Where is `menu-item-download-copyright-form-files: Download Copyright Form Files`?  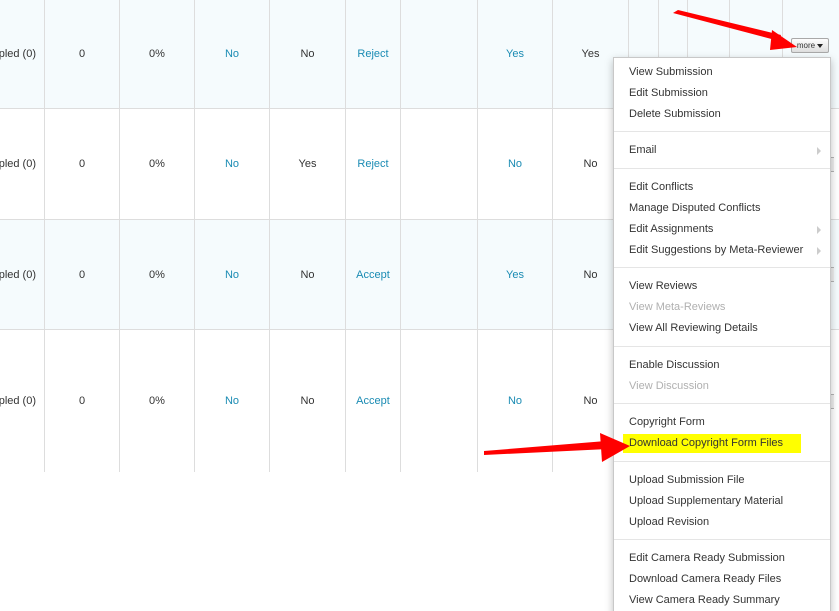 menu-item-download-copyright-form-files: Download Copyright Form Files is located at coordinates (722, 443).